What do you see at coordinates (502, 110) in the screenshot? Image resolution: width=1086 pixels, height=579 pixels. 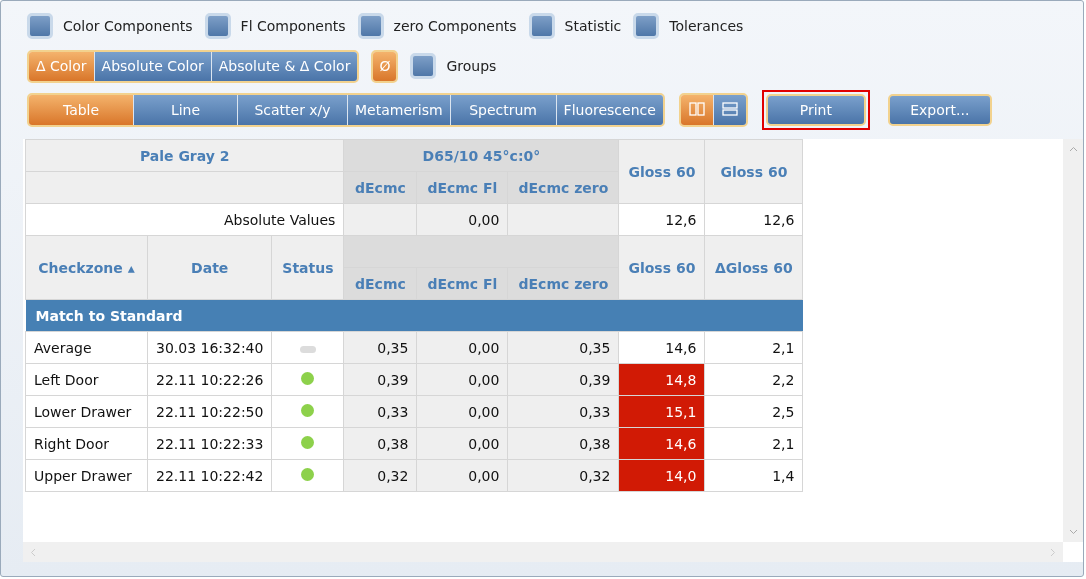 I see `view-tab: Spectrum` at bounding box center [502, 110].